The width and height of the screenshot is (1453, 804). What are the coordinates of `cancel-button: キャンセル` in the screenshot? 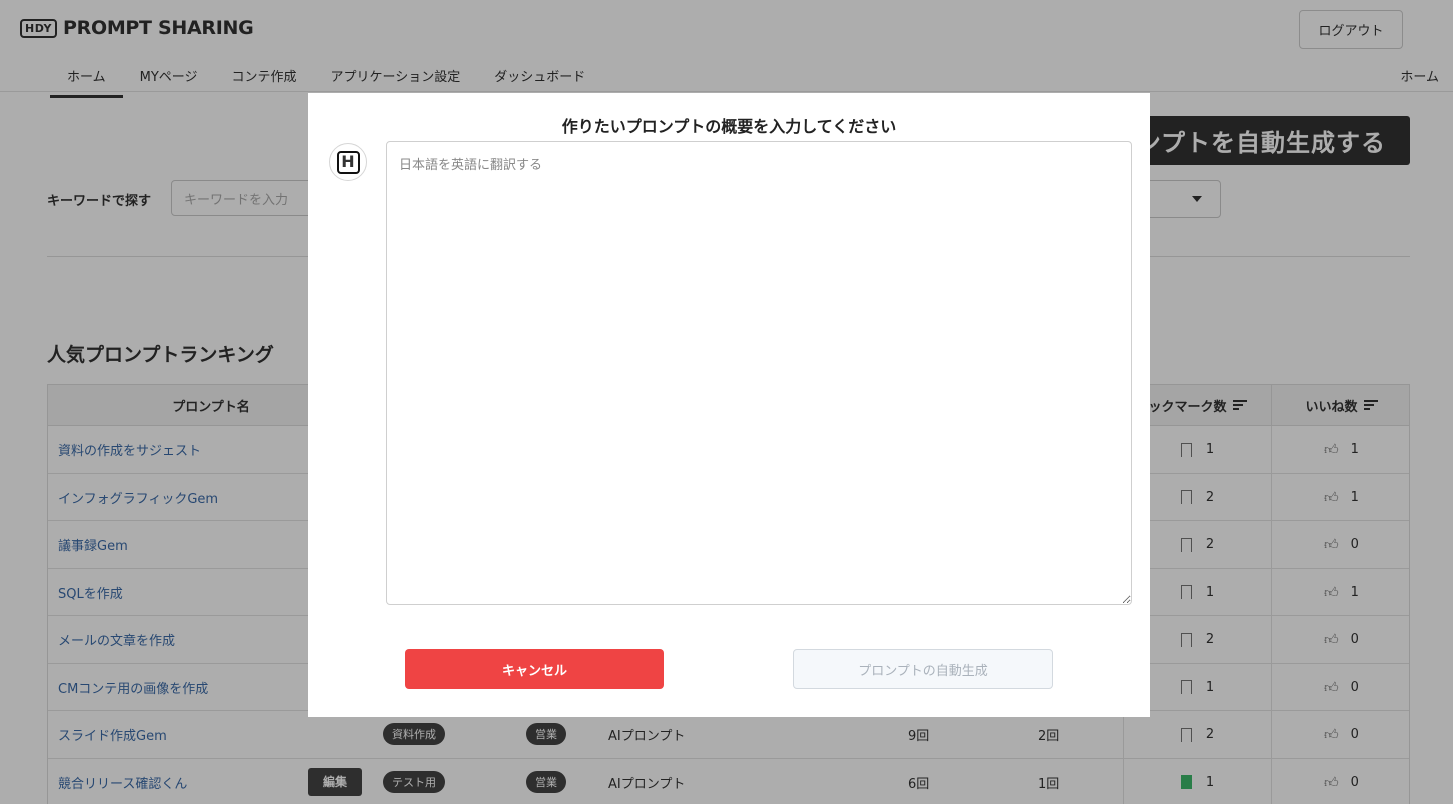 It's located at (534, 669).